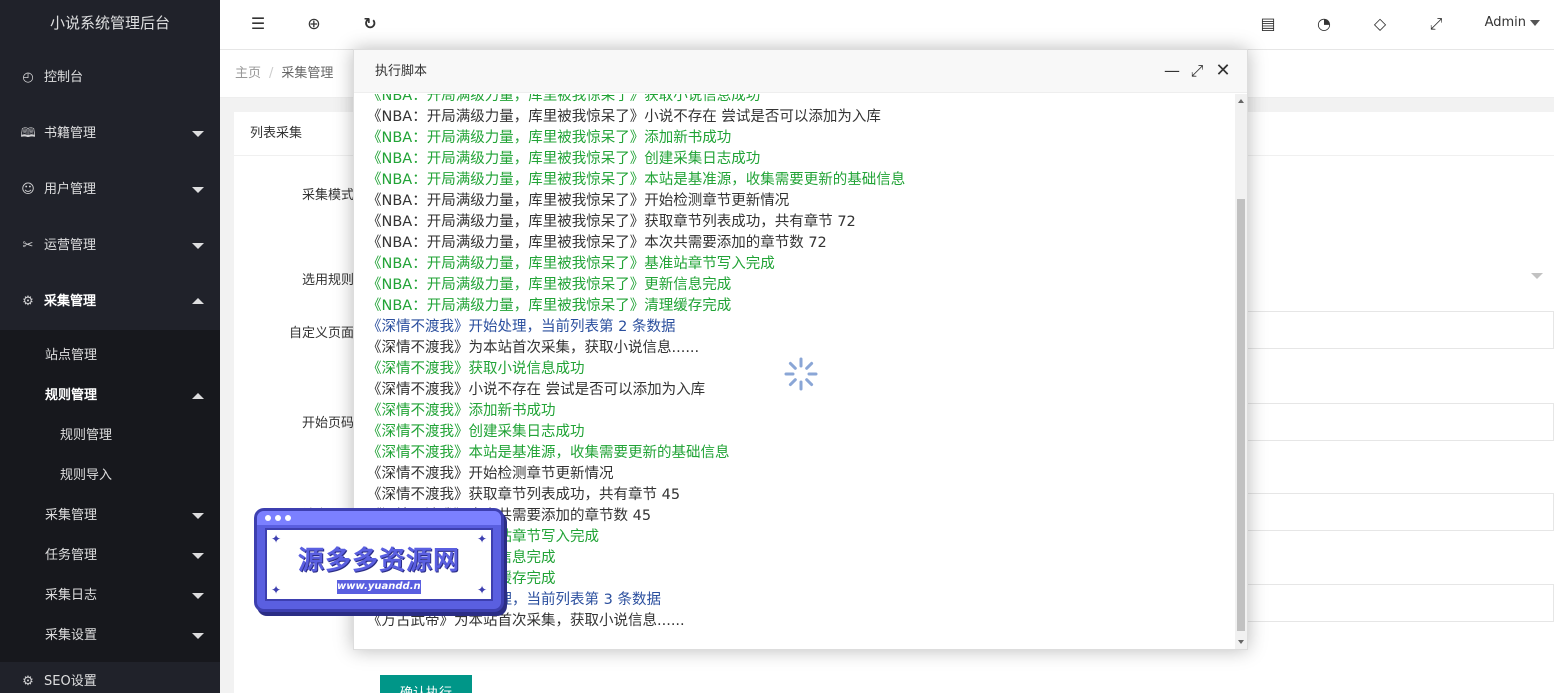 The width and height of the screenshot is (1554, 693). Describe the element at coordinates (327, 280) in the screenshot. I see `rule-label: 选用规则` at that location.